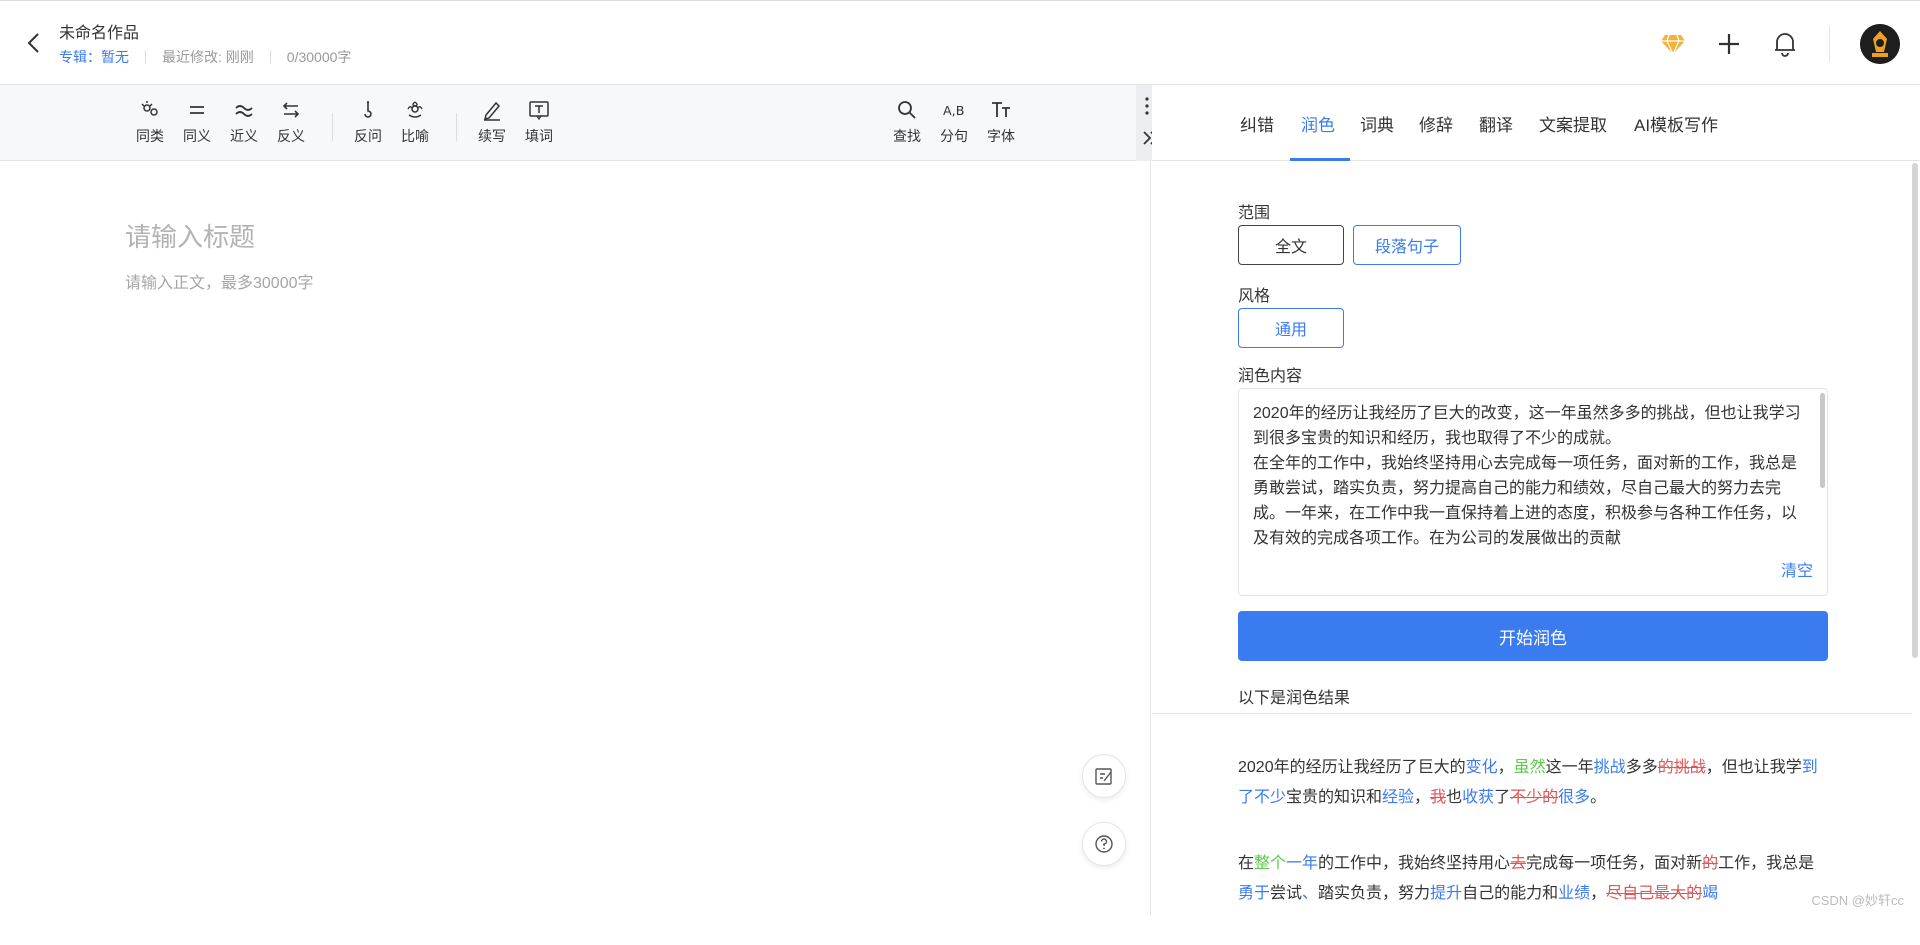 The width and height of the screenshot is (1920, 945). I want to click on search-icon, so click(907, 110).